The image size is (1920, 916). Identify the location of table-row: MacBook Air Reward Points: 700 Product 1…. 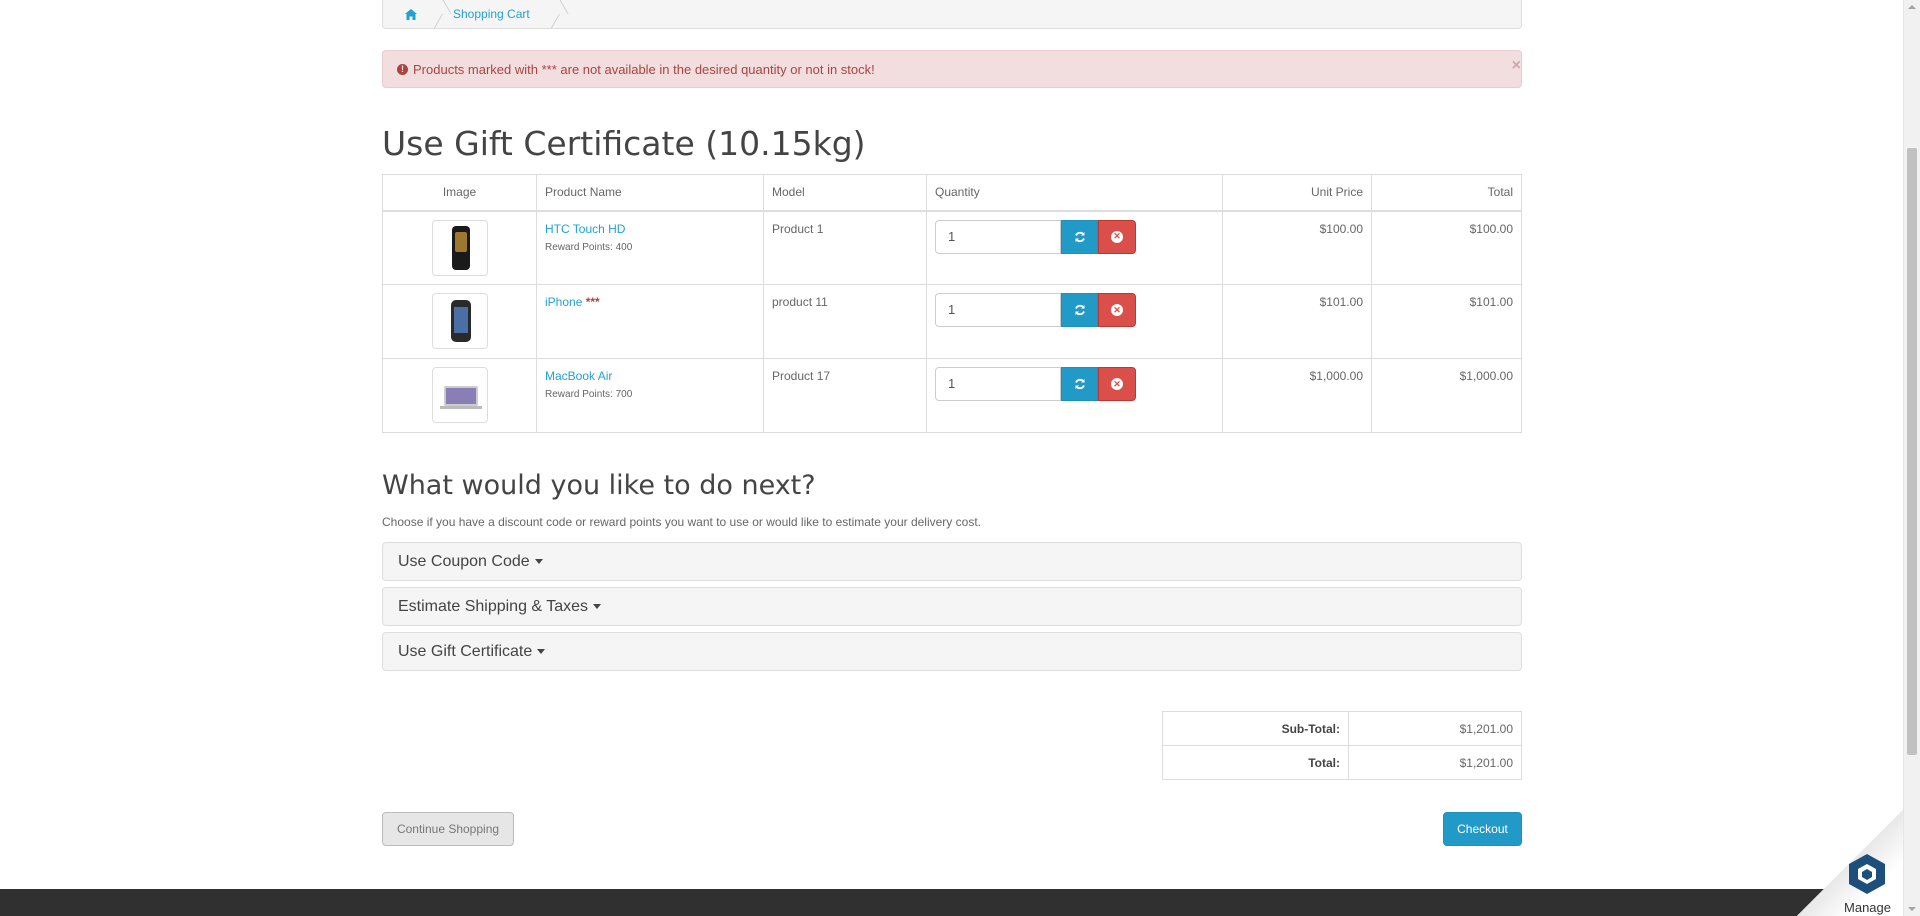
(952, 395).